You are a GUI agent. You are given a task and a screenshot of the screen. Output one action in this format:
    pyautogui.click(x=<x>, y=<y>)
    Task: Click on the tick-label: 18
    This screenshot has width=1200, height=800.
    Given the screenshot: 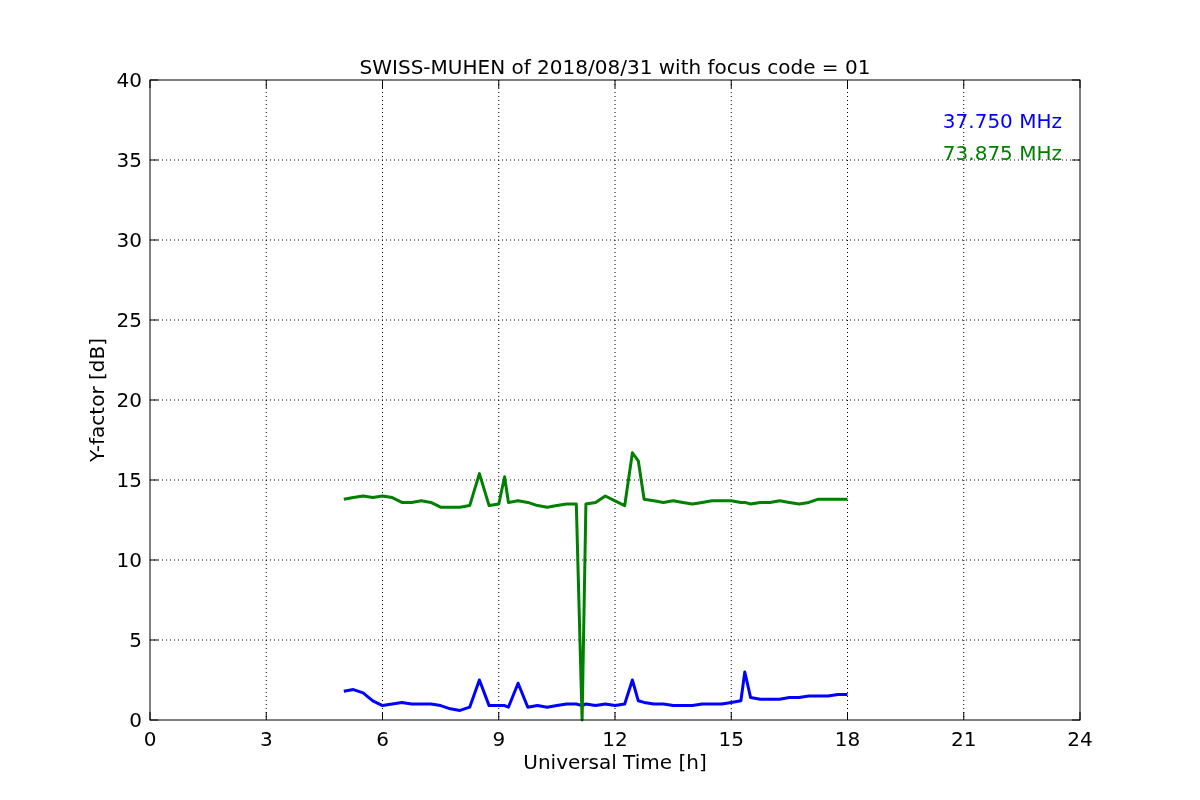 What is the action you would take?
    pyautogui.click(x=847, y=739)
    